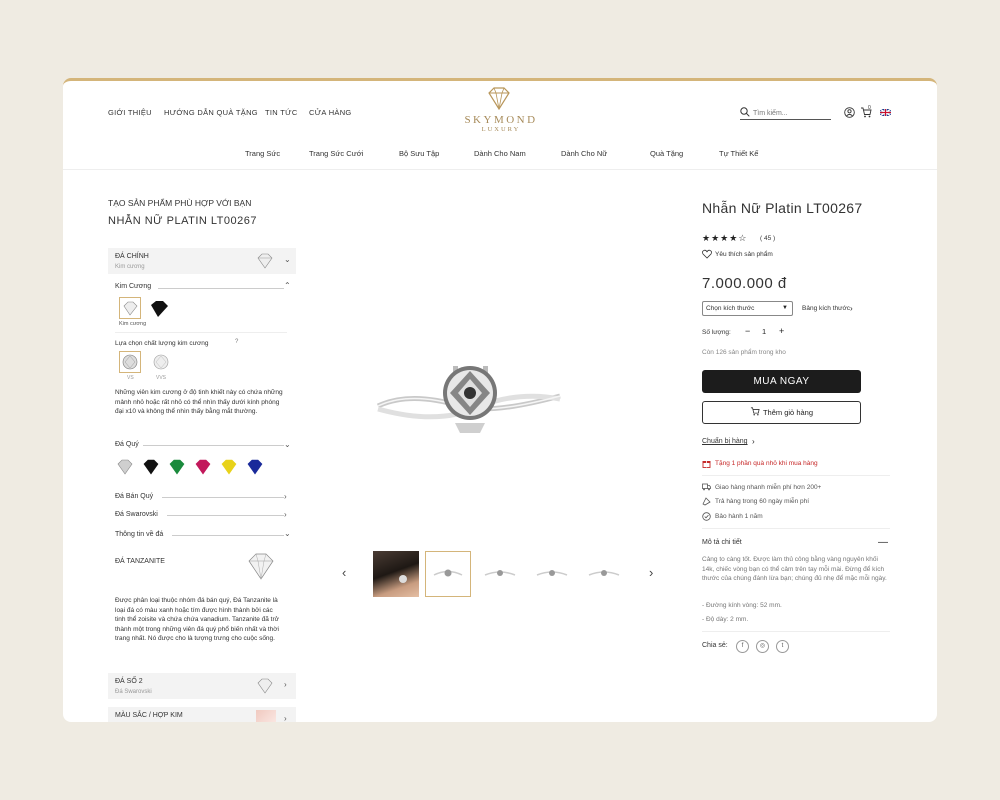 This screenshot has height=800, width=1000. Describe the element at coordinates (330, 112) in the screenshot. I see `nav-store: CỬA HÀNG` at that location.